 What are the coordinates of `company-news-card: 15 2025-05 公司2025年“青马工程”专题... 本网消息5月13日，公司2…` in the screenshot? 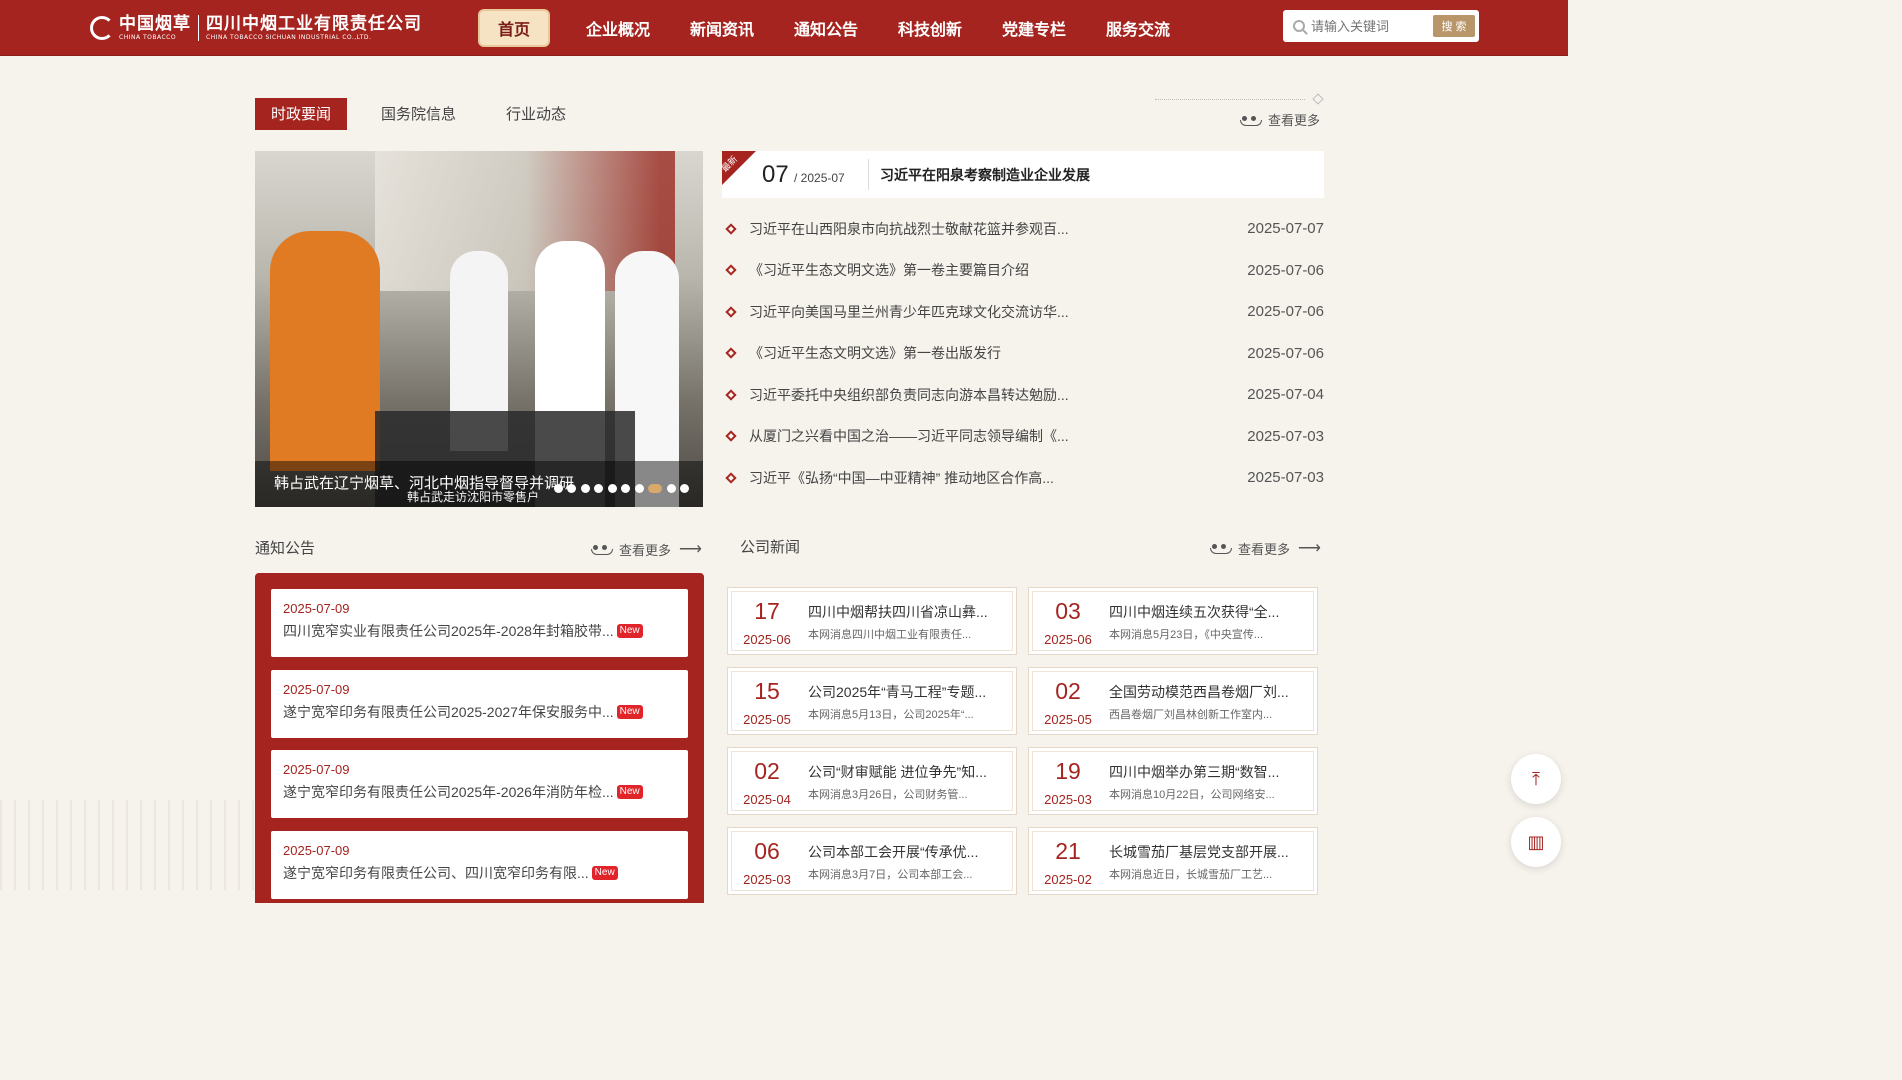 It's located at (872, 701).